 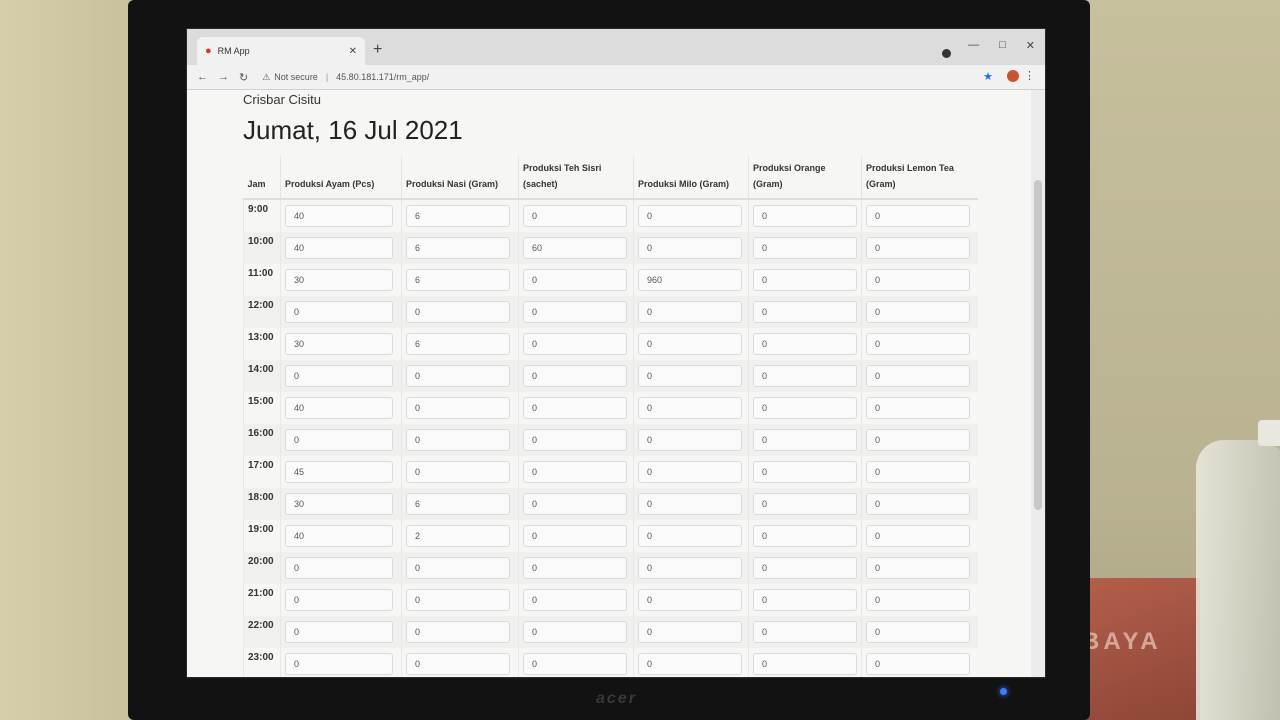 I want to click on tab-rm-app: ● RM App ✕, so click(x=281, y=51).